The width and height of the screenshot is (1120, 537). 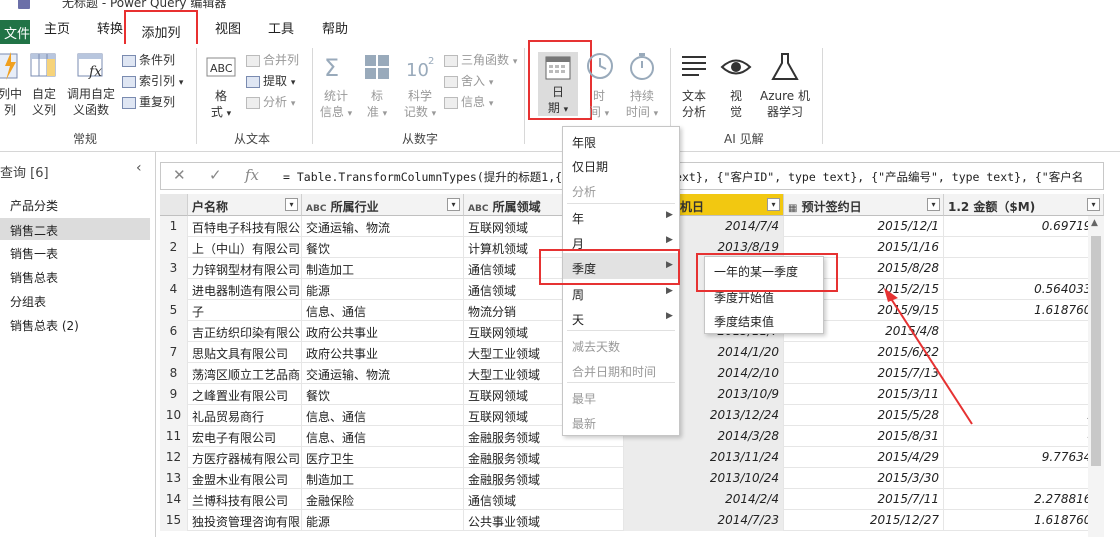 What do you see at coordinates (252, 175) in the screenshot?
I see `fx-icon: fx` at bounding box center [252, 175].